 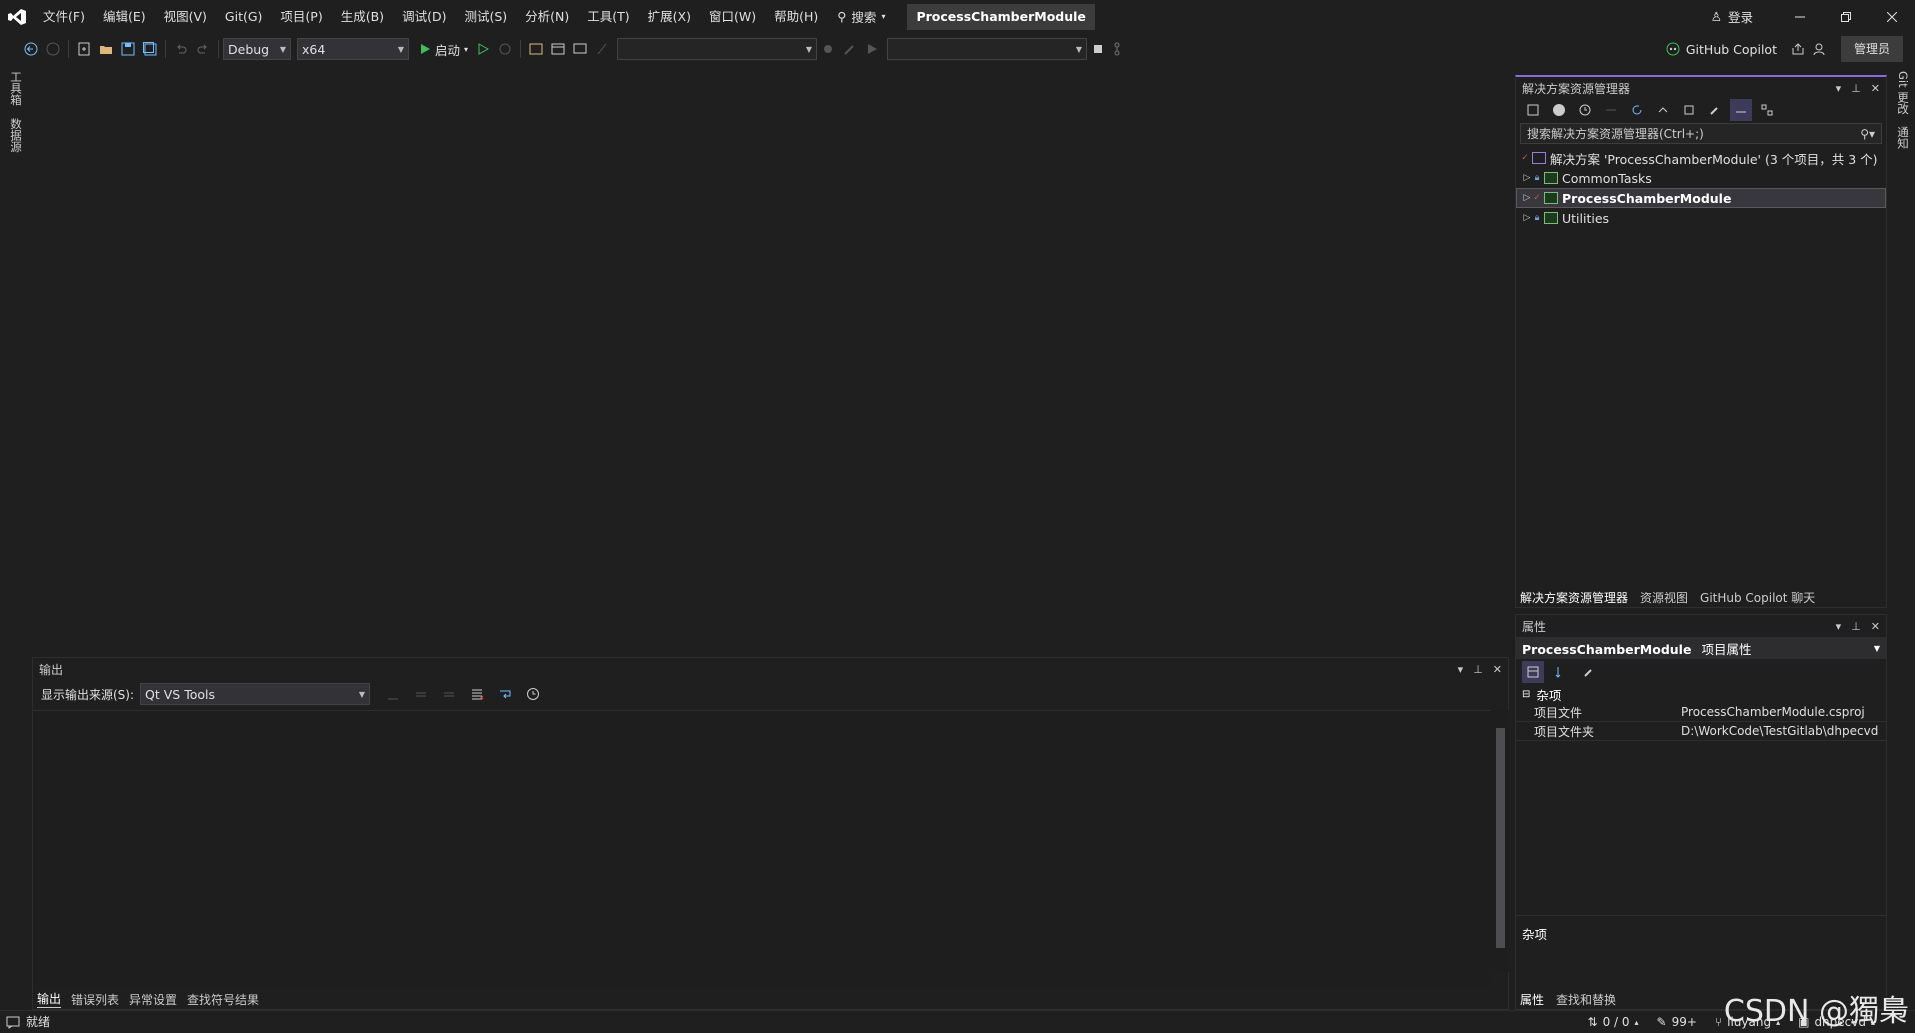 I want to click on word-wrap-icon, so click(x=505, y=694).